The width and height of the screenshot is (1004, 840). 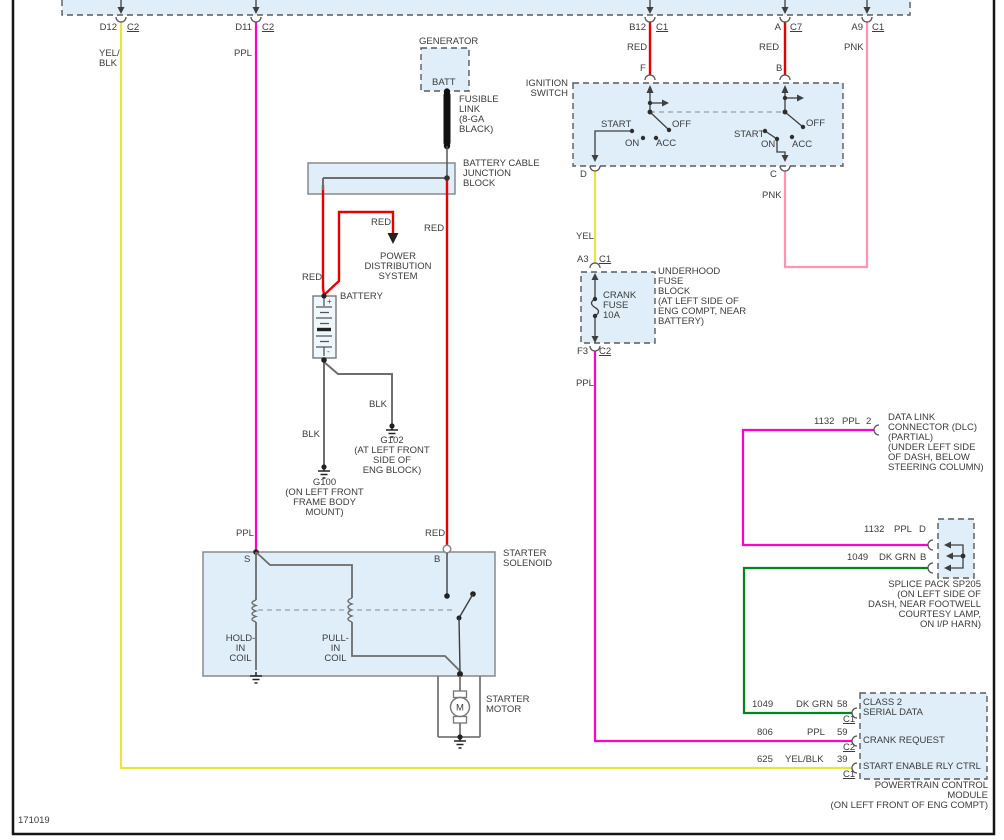 What do you see at coordinates (583, 351) in the screenshot?
I see `fuse-pin-f3: F3` at bounding box center [583, 351].